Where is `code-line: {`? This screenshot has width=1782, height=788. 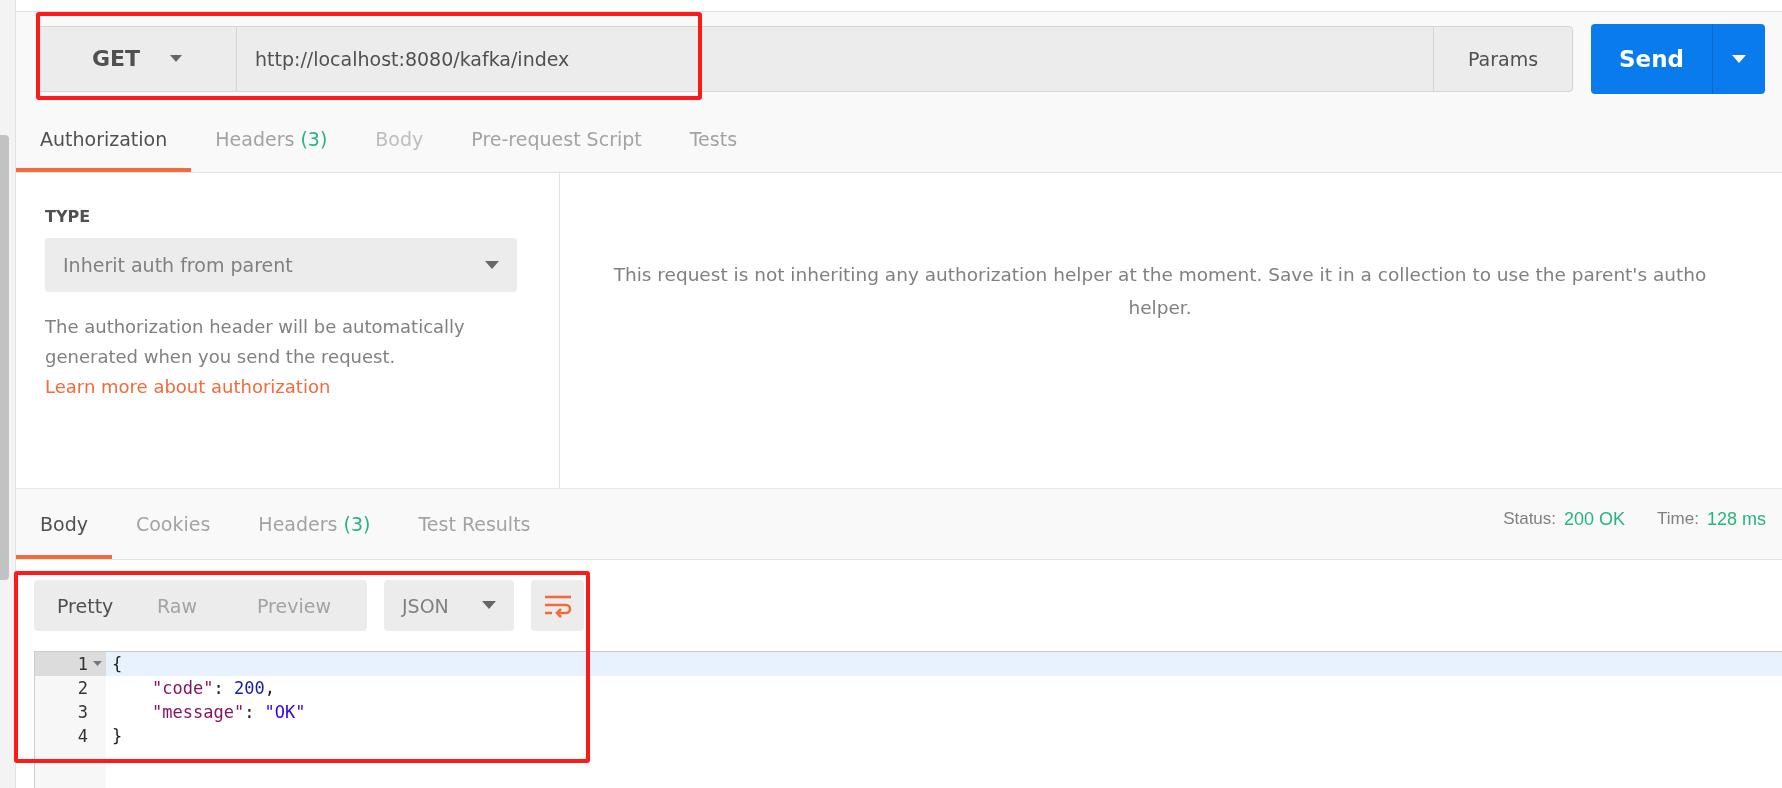 code-line: { is located at coordinates (117, 664).